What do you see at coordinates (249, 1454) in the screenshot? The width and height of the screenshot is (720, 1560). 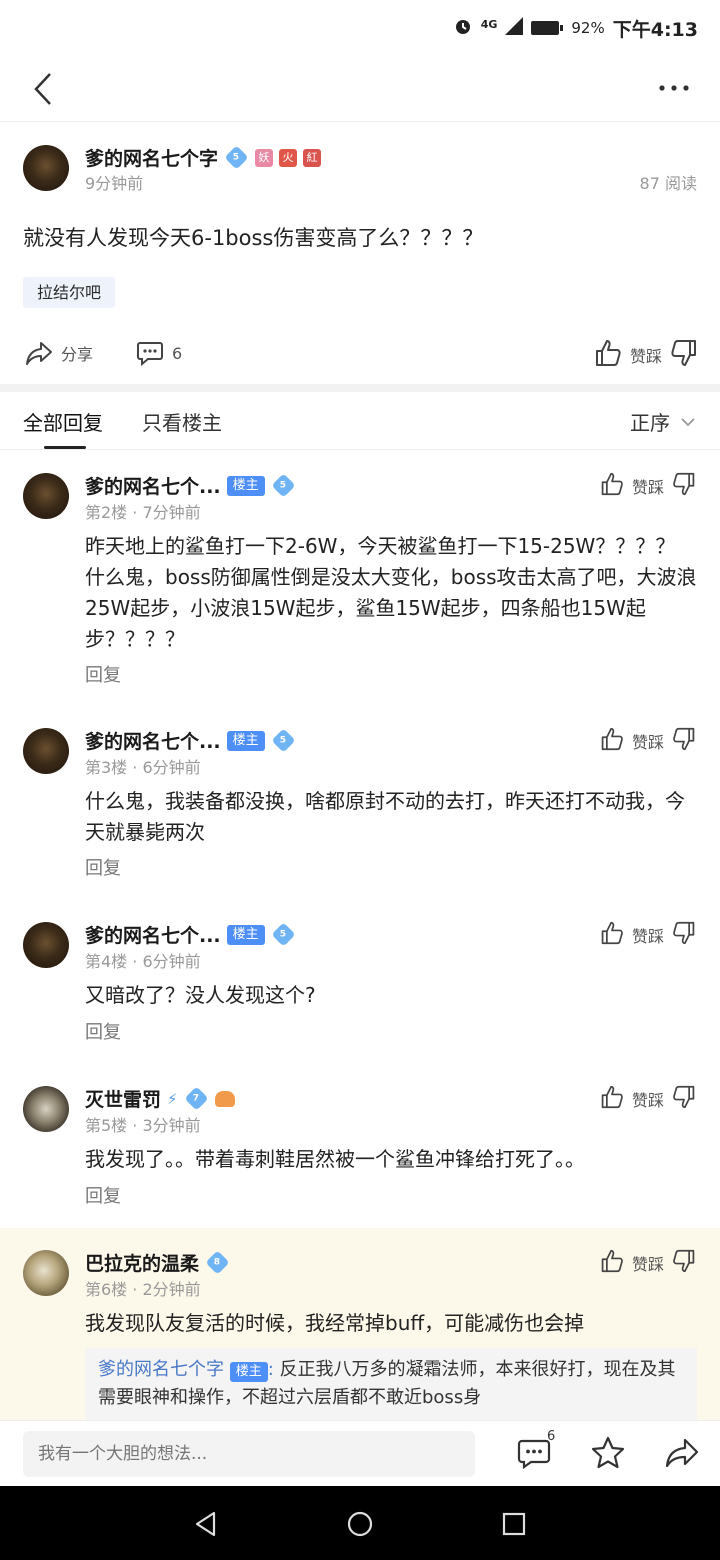 I see `comment-input` at bounding box center [249, 1454].